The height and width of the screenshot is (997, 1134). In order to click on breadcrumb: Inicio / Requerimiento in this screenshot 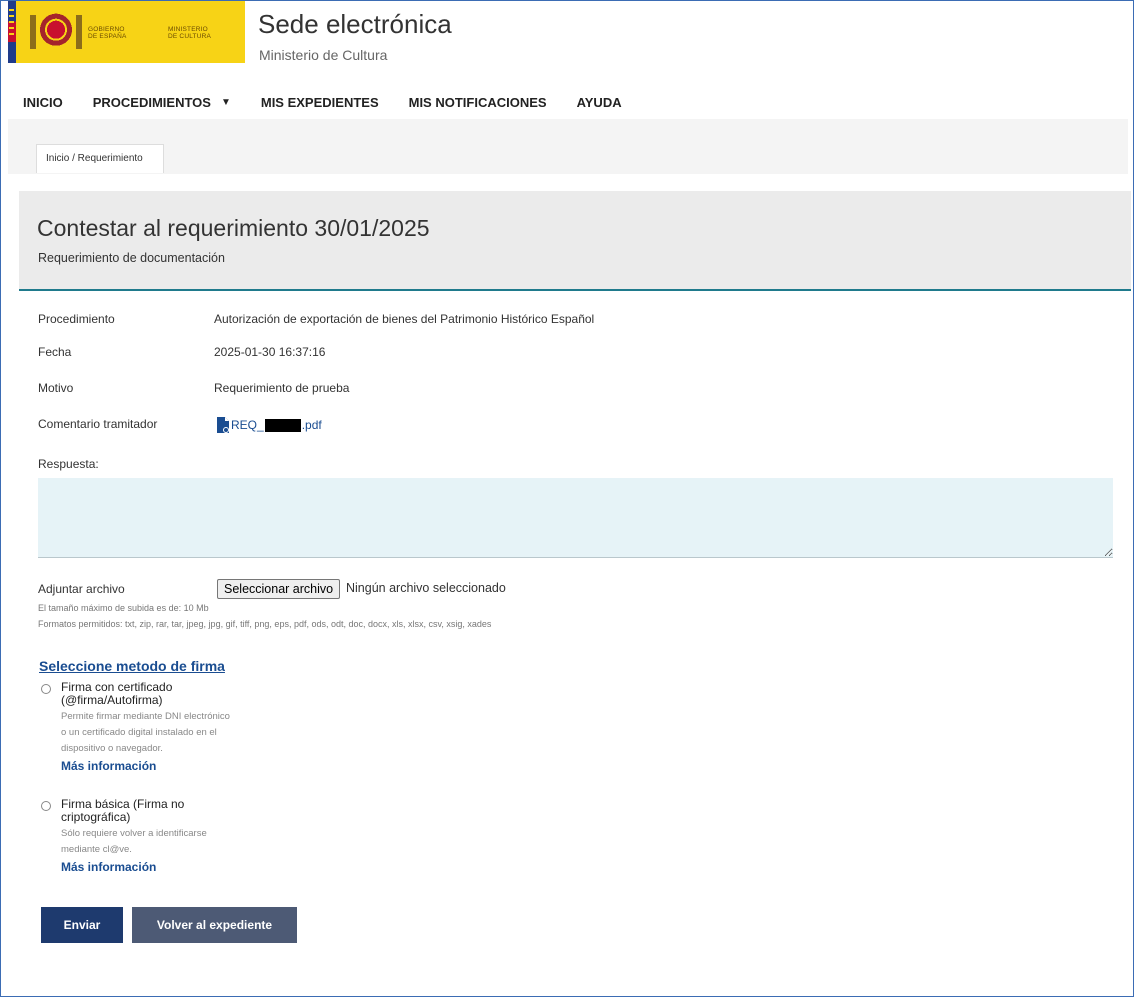, I will do `click(100, 158)`.